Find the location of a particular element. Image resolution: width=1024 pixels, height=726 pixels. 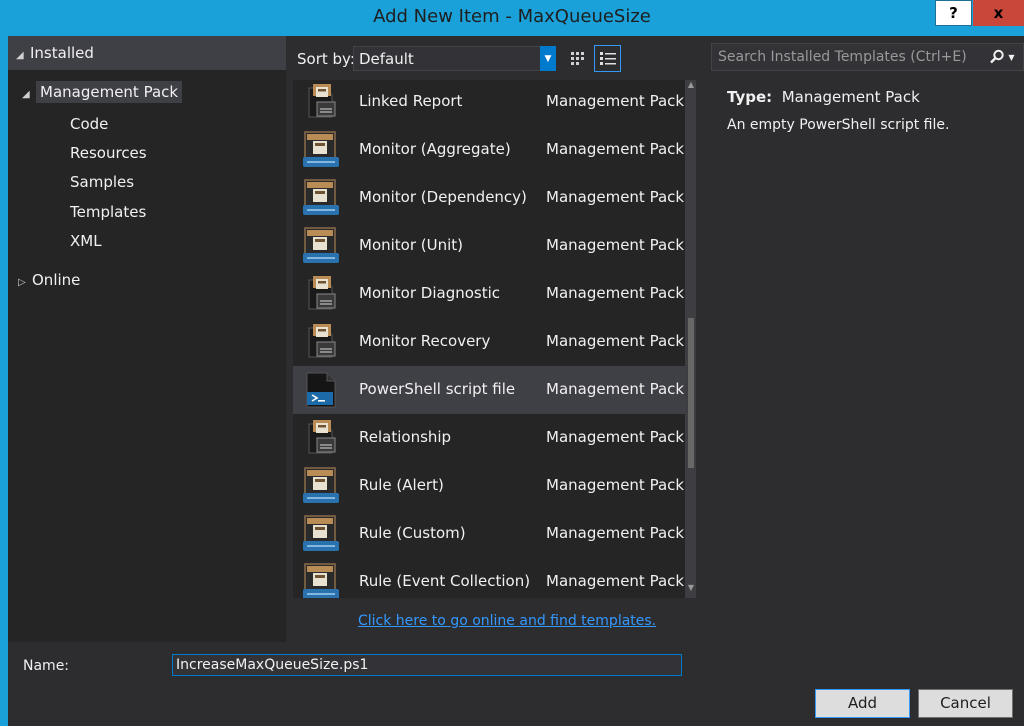

sort-by-label: Sort by: is located at coordinates (326, 59).